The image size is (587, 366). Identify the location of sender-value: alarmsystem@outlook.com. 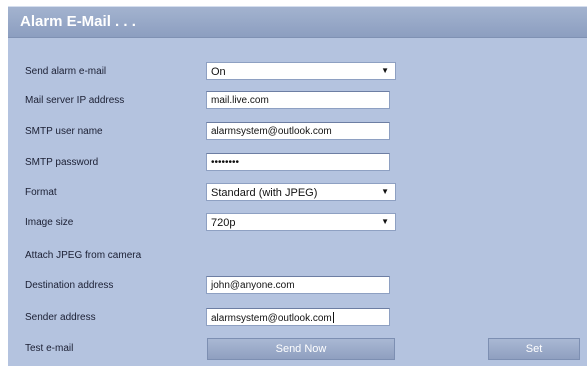
(271, 318).